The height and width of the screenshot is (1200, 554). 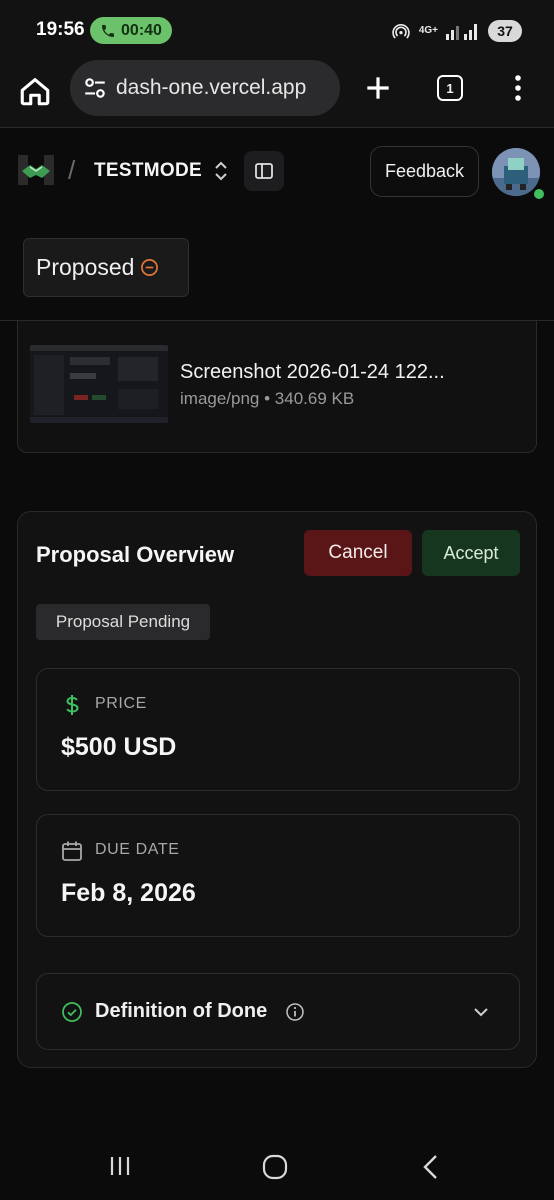 What do you see at coordinates (60, 29) in the screenshot?
I see `status-time: 19:56` at bounding box center [60, 29].